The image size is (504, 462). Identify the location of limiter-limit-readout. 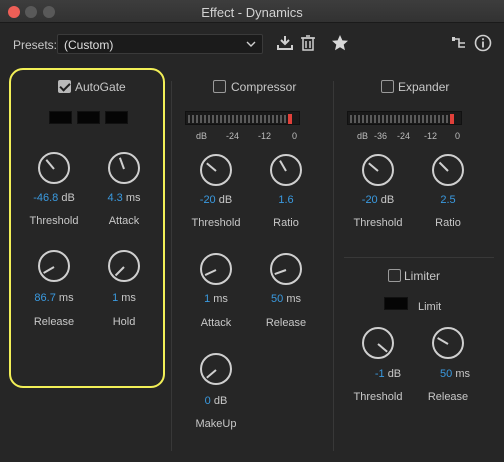
(396, 303).